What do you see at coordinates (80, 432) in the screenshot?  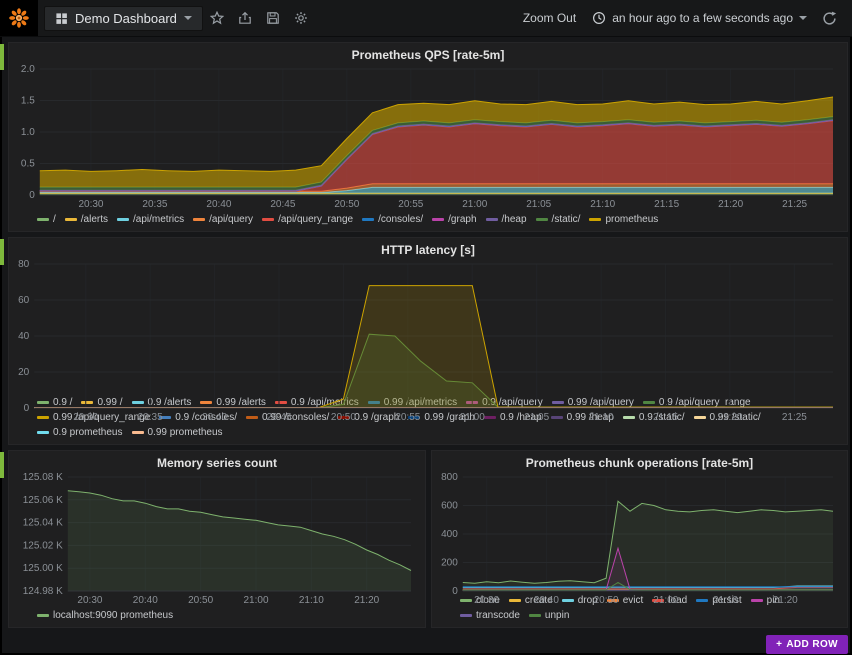 I see `legend-item: 0.9 prometheus` at bounding box center [80, 432].